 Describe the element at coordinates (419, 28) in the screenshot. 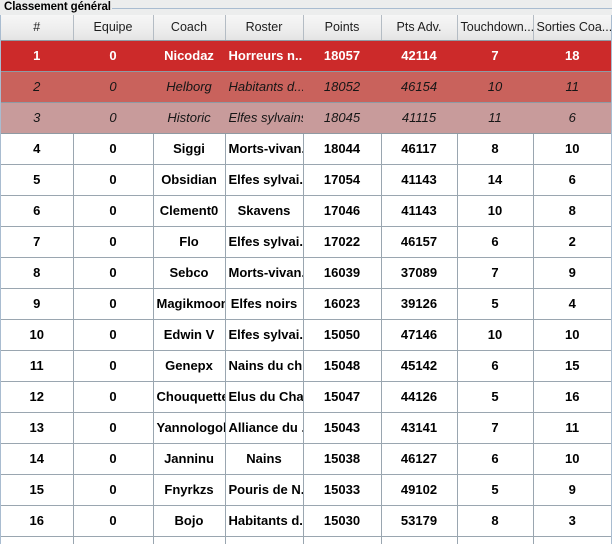

I see `column-header-pts-adv: Pts Adv.` at that location.